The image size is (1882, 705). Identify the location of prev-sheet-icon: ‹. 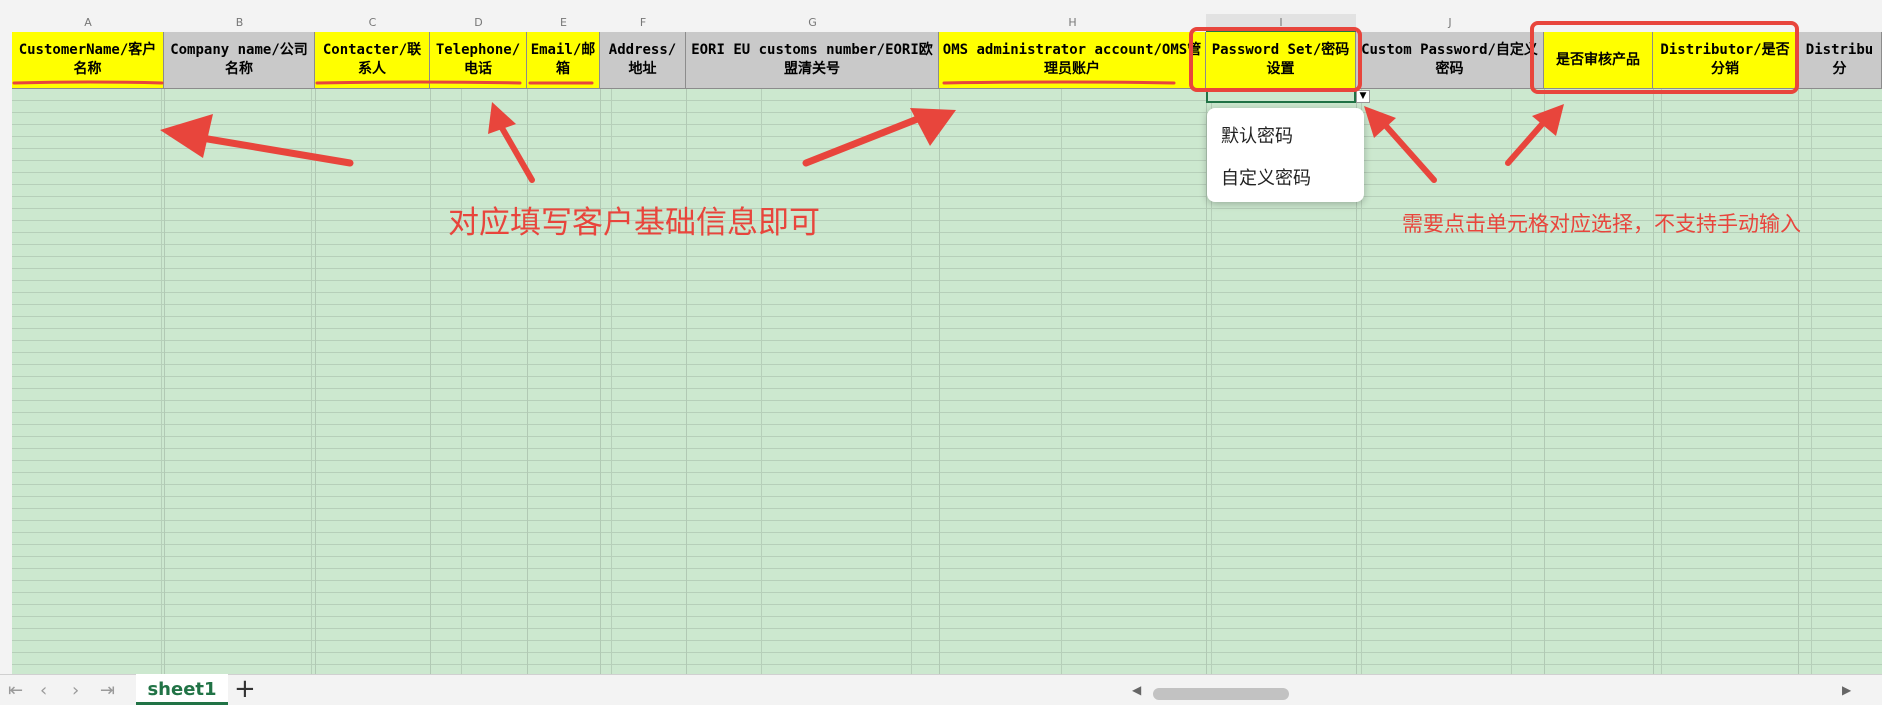
(43, 690).